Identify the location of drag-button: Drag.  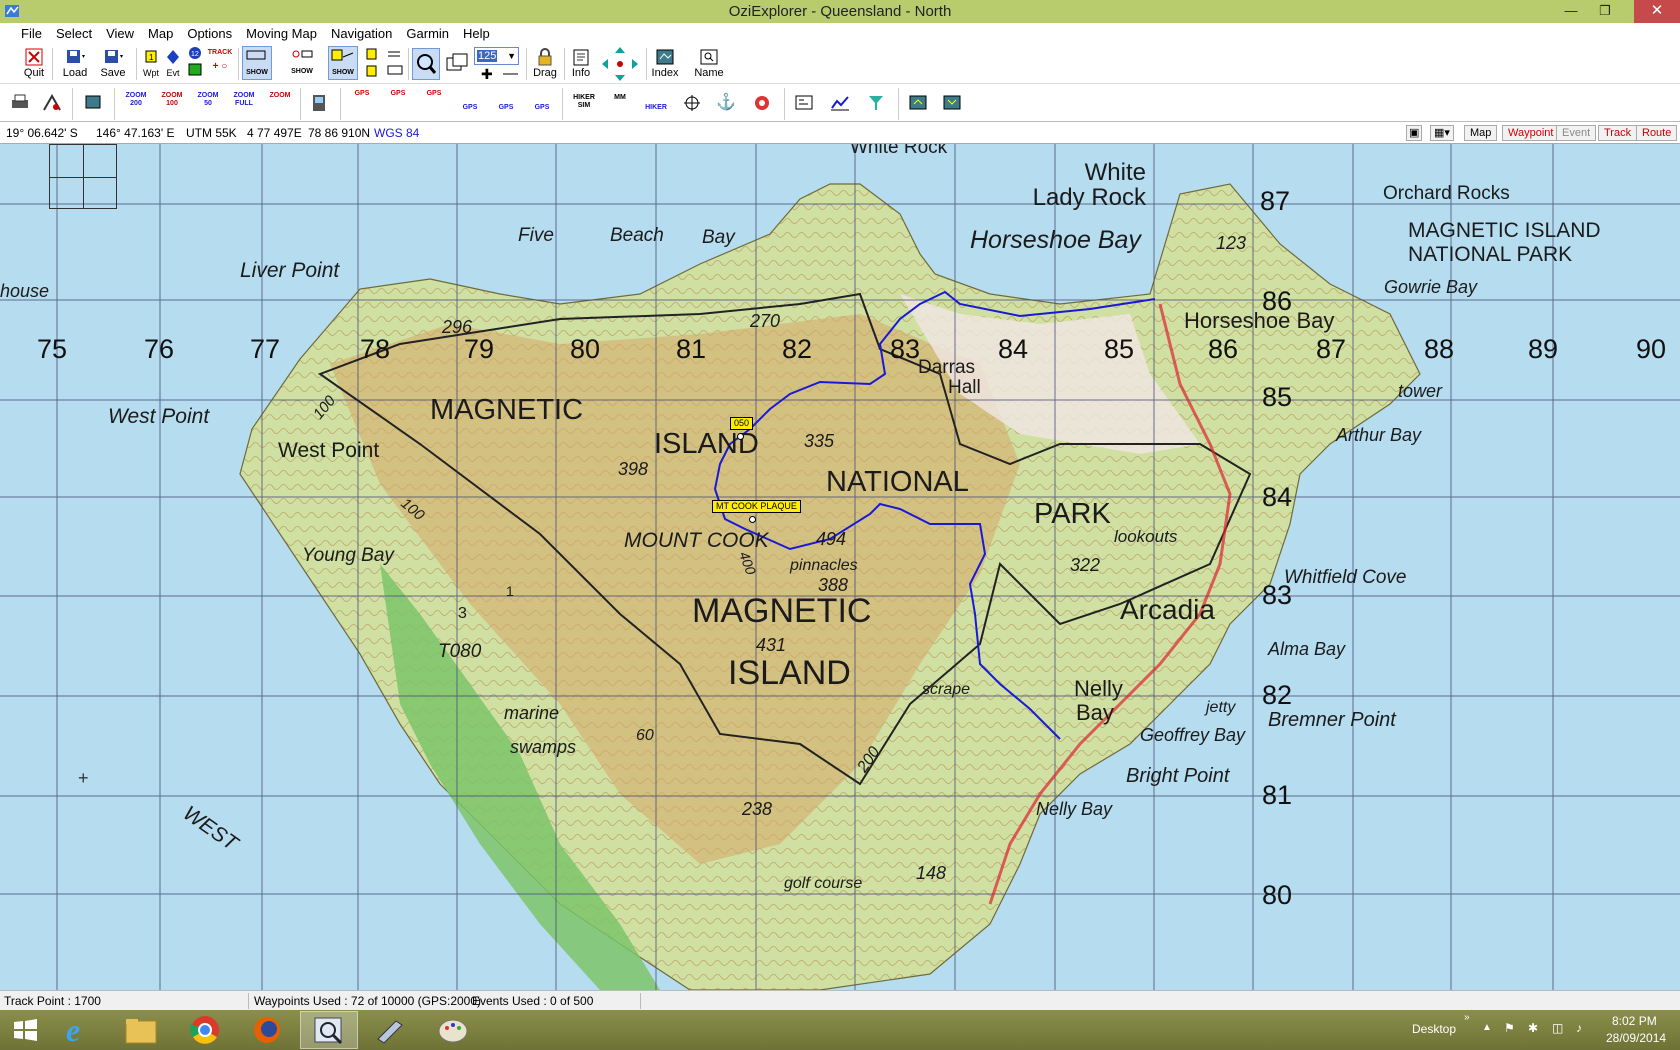
(545, 63).